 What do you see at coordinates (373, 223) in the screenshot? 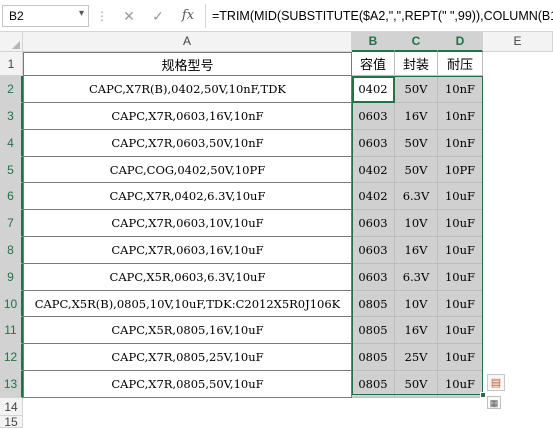
I see `cell-b7: 0603` at bounding box center [373, 223].